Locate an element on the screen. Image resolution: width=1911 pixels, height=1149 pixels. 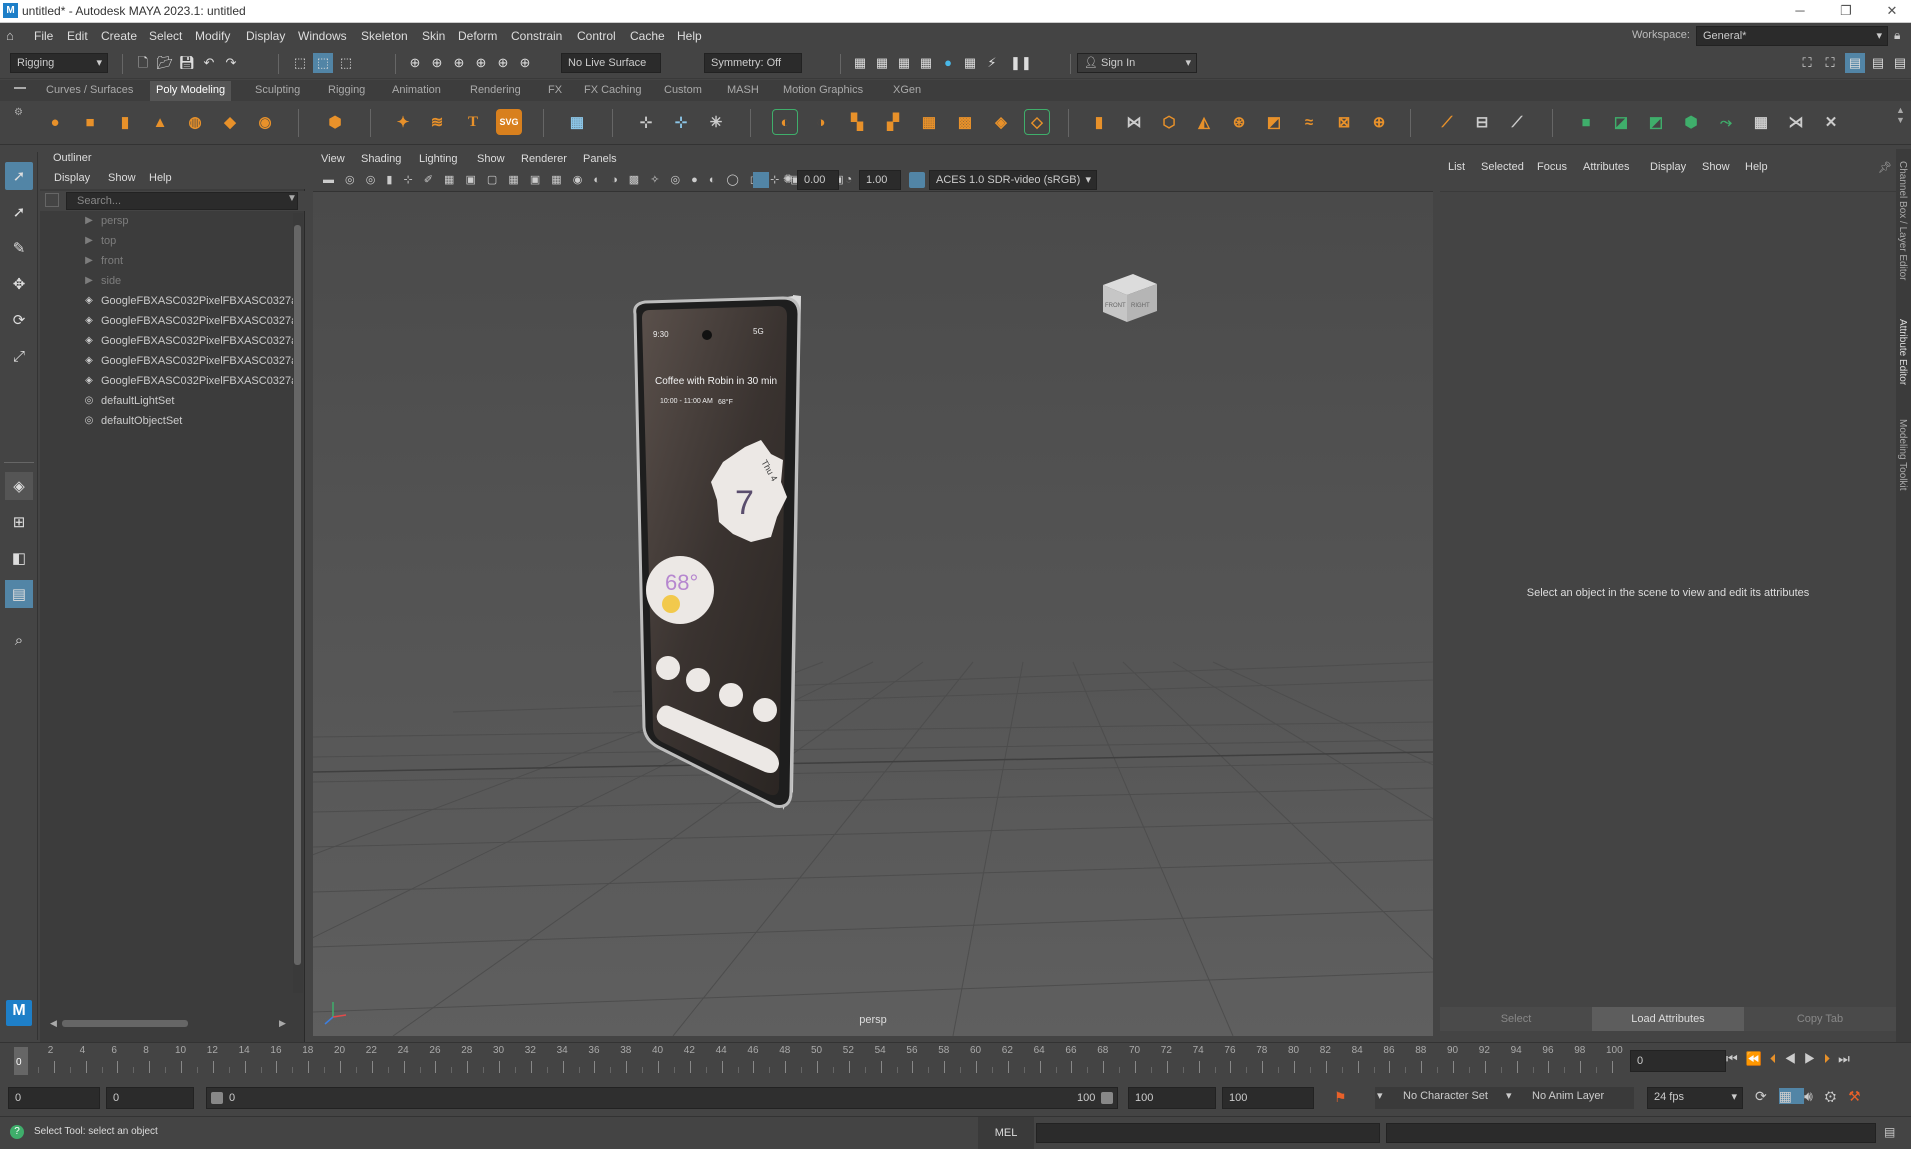
merge-icon: ⊕ is located at coordinates (1379, 122).